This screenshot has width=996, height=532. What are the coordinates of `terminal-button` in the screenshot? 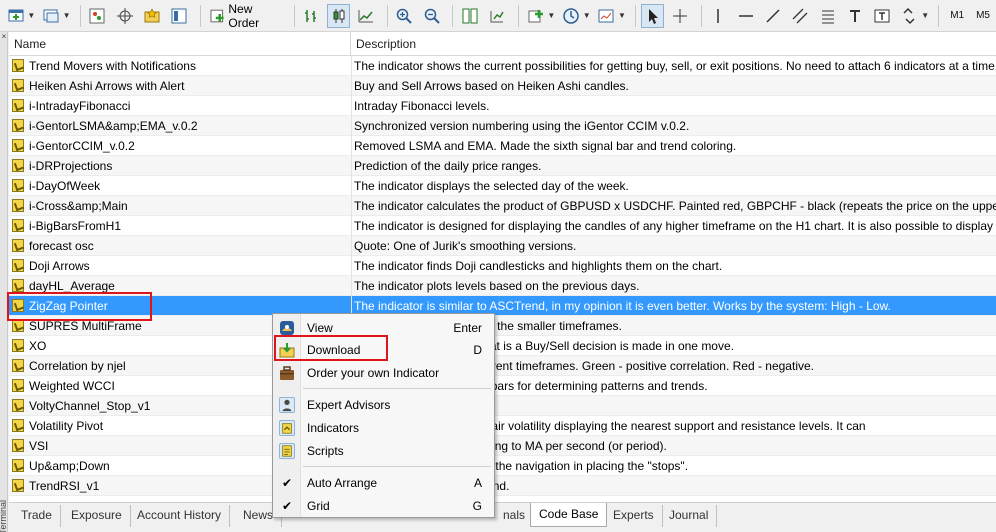 It's located at (179, 16).